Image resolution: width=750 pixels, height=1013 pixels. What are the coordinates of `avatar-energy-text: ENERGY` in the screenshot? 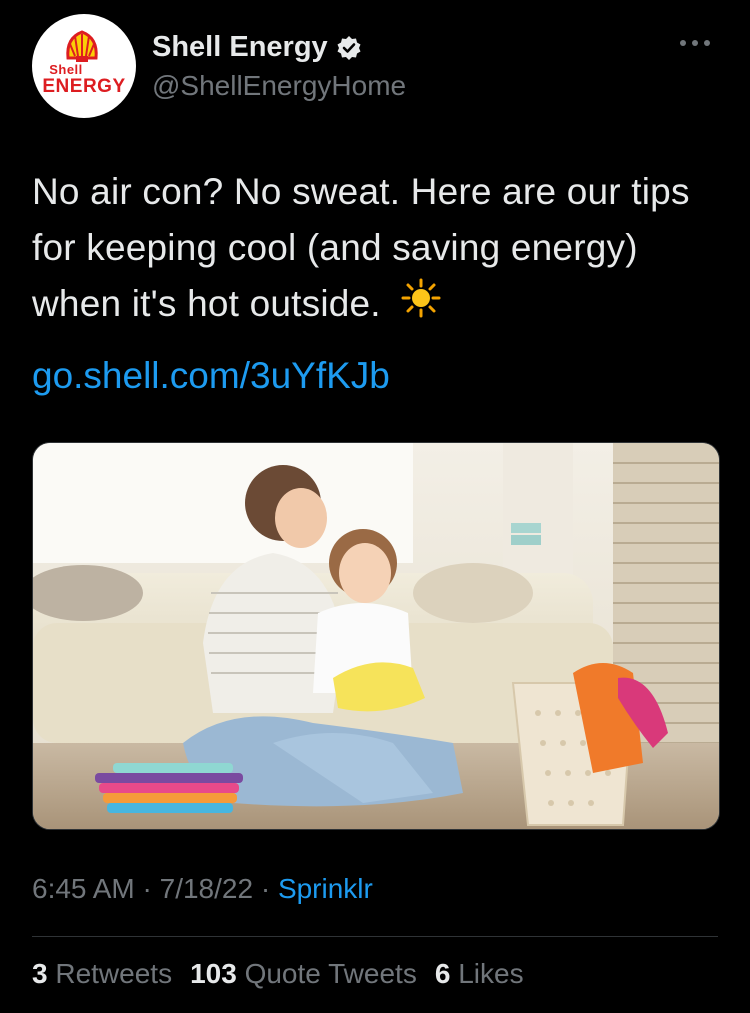 It's located at (84, 86).